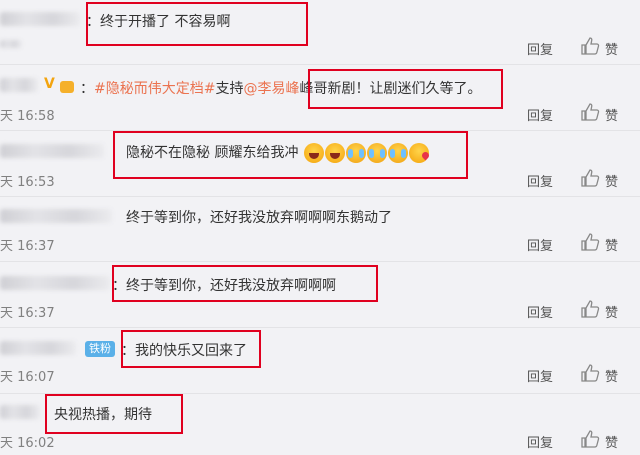  What do you see at coordinates (27, 443) in the screenshot?
I see `comment-time: 天 16:02` at bounding box center [27, 443].